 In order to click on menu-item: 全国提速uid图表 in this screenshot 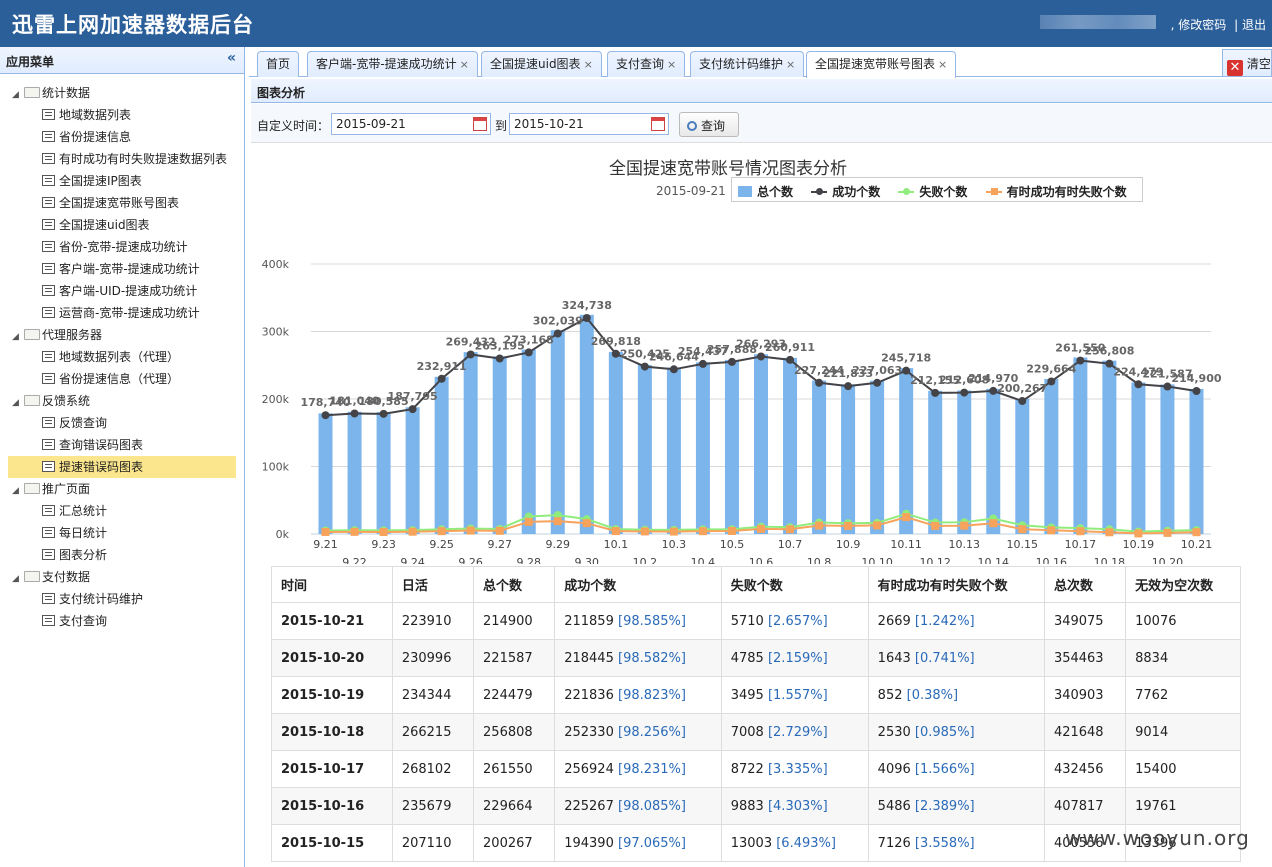, I will do `click(122, 225)`.